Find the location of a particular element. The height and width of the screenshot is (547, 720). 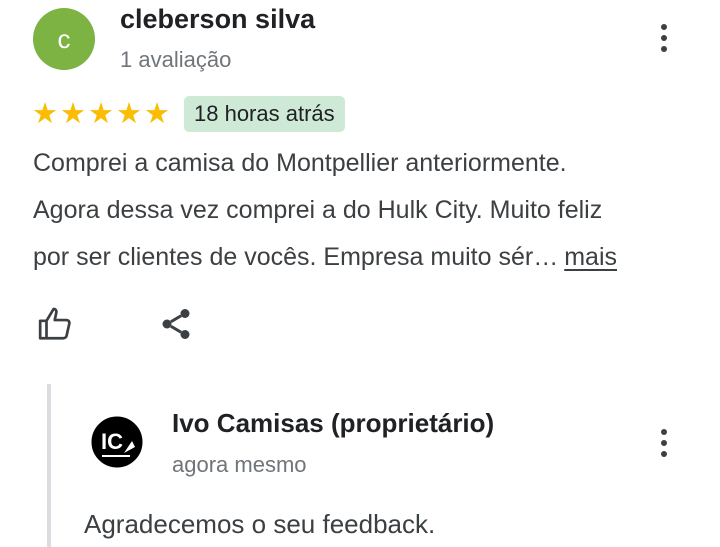

reply-time: agora mesmo is located at coordinates (239, 464).